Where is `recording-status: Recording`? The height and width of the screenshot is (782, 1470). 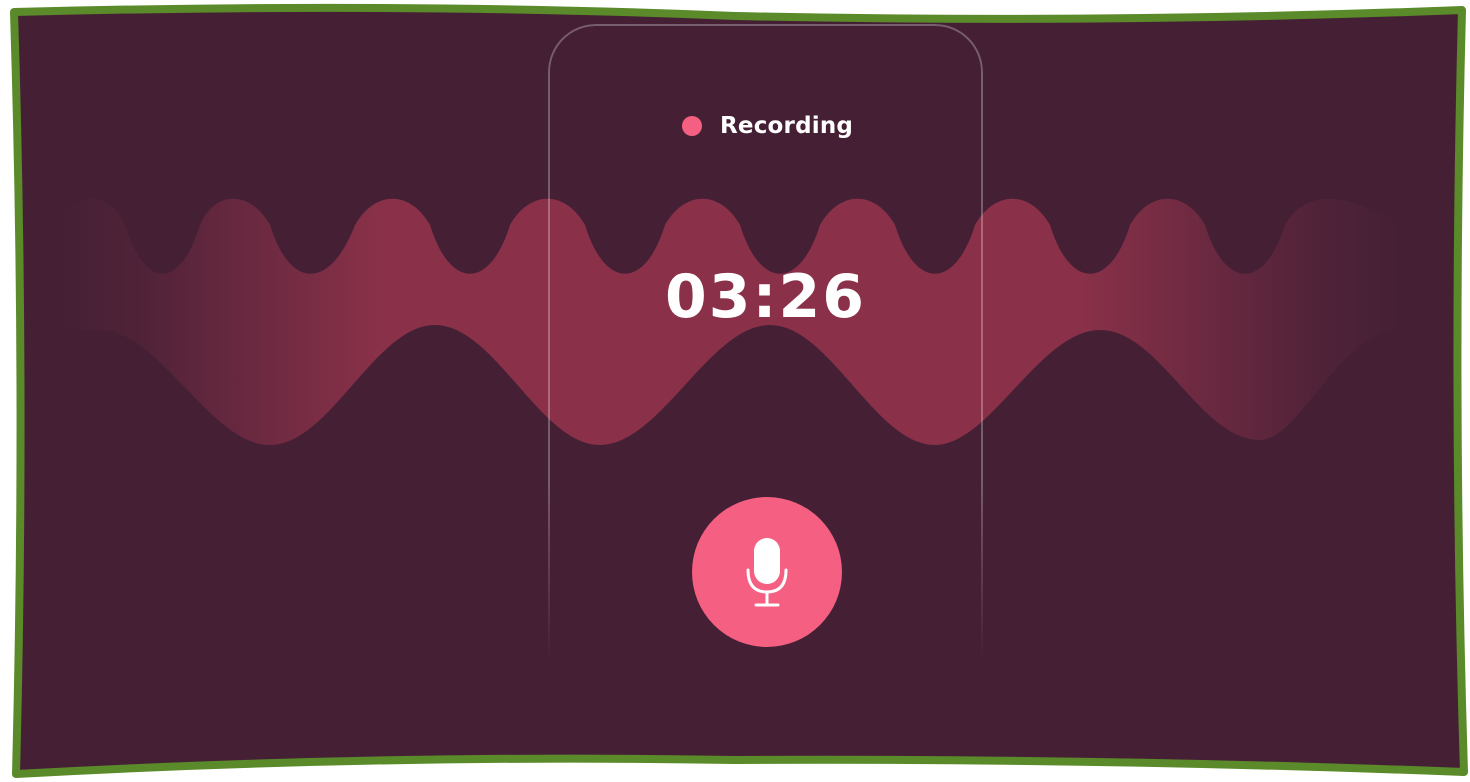
recording-status: Recording is located at coordinates (767, 126).